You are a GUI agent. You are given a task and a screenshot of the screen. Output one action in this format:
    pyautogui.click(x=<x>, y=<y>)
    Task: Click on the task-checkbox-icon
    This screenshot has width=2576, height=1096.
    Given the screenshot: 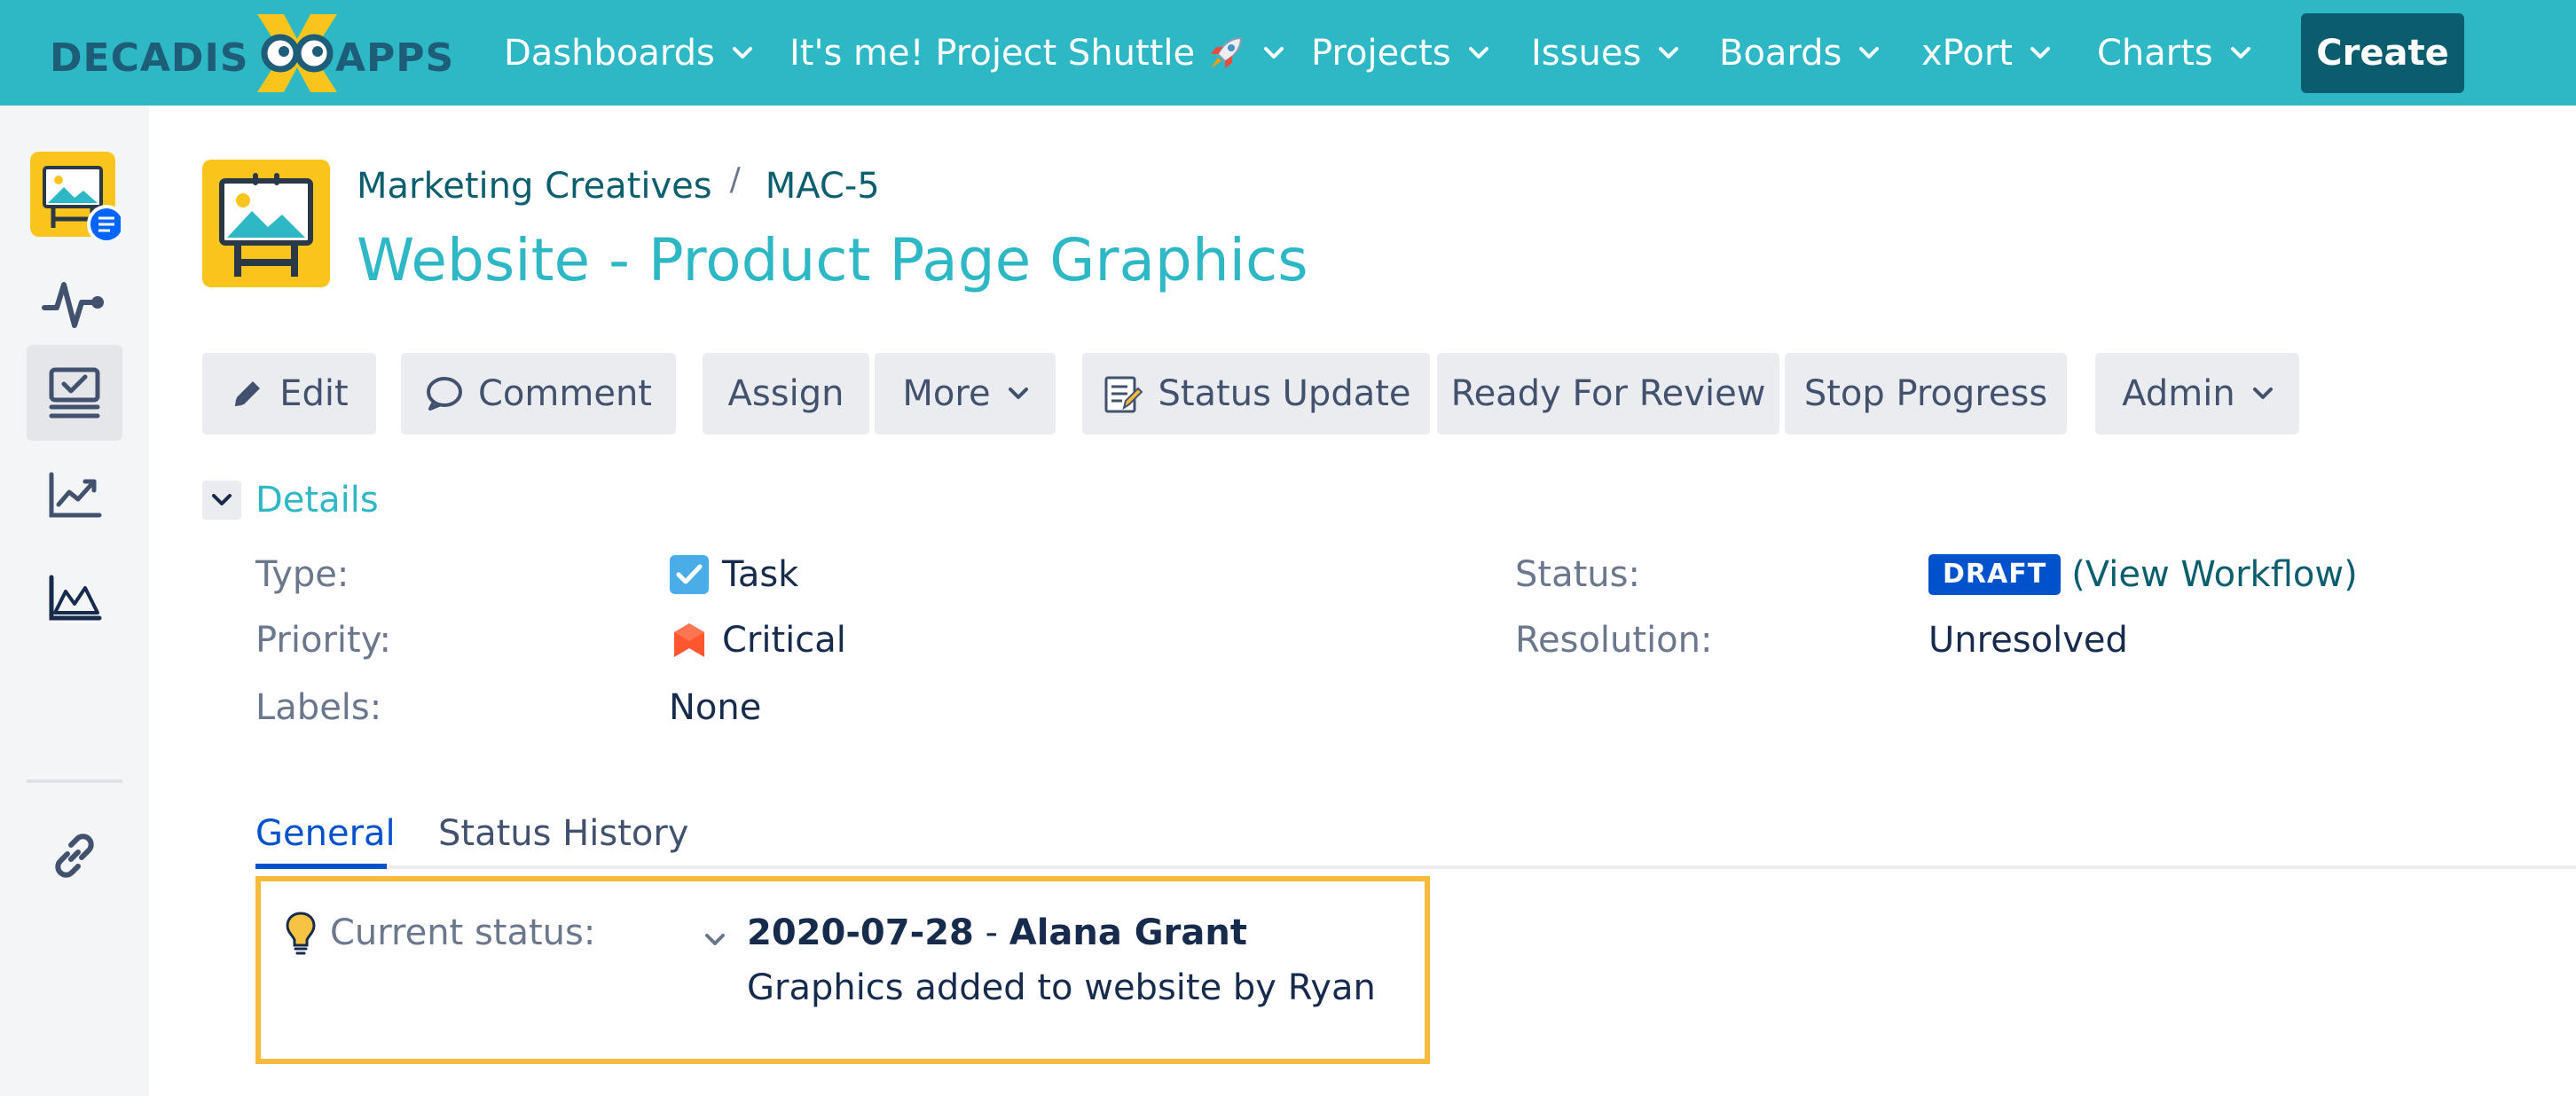 What is the action you would take?
    pyautogui.click(x=689, y=574)
    